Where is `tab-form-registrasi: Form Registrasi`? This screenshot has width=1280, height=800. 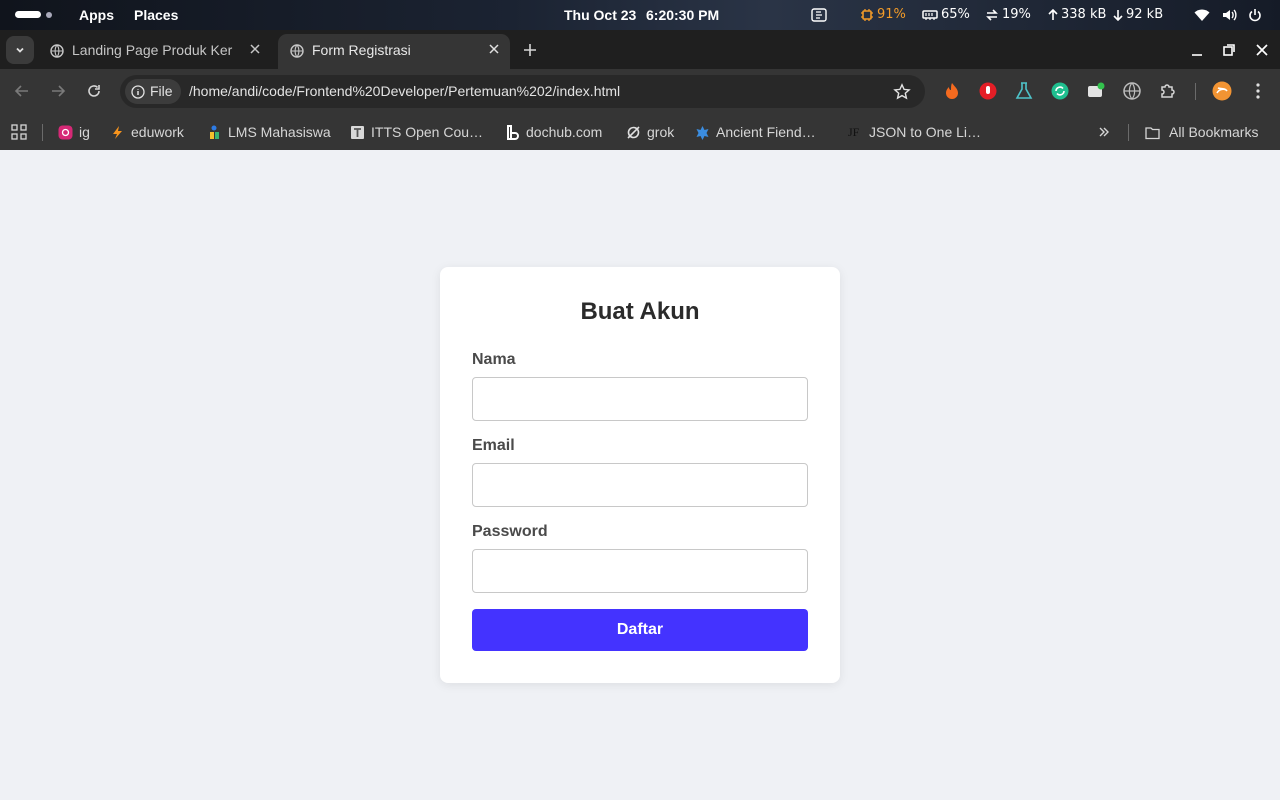
tab-form-registrasi: Form Registrasi is located at coordinates (394, 51).